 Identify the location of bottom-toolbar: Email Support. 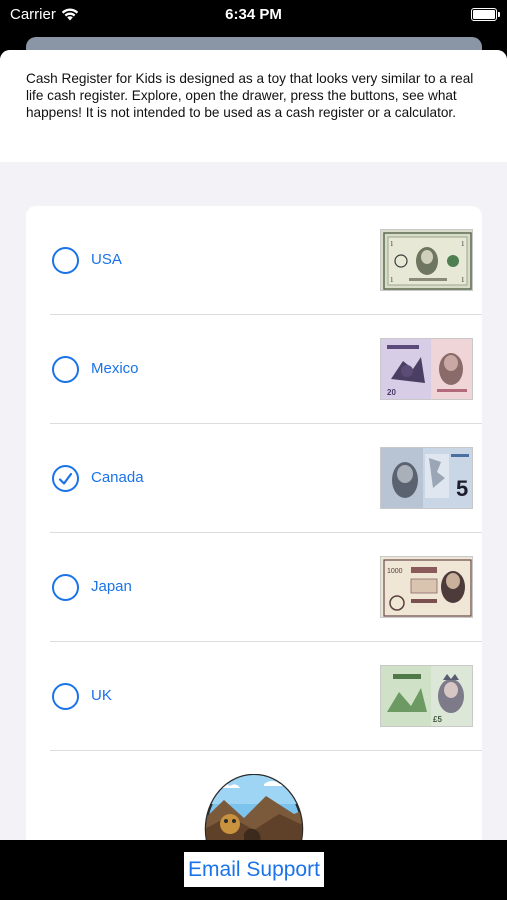
(253, 870).